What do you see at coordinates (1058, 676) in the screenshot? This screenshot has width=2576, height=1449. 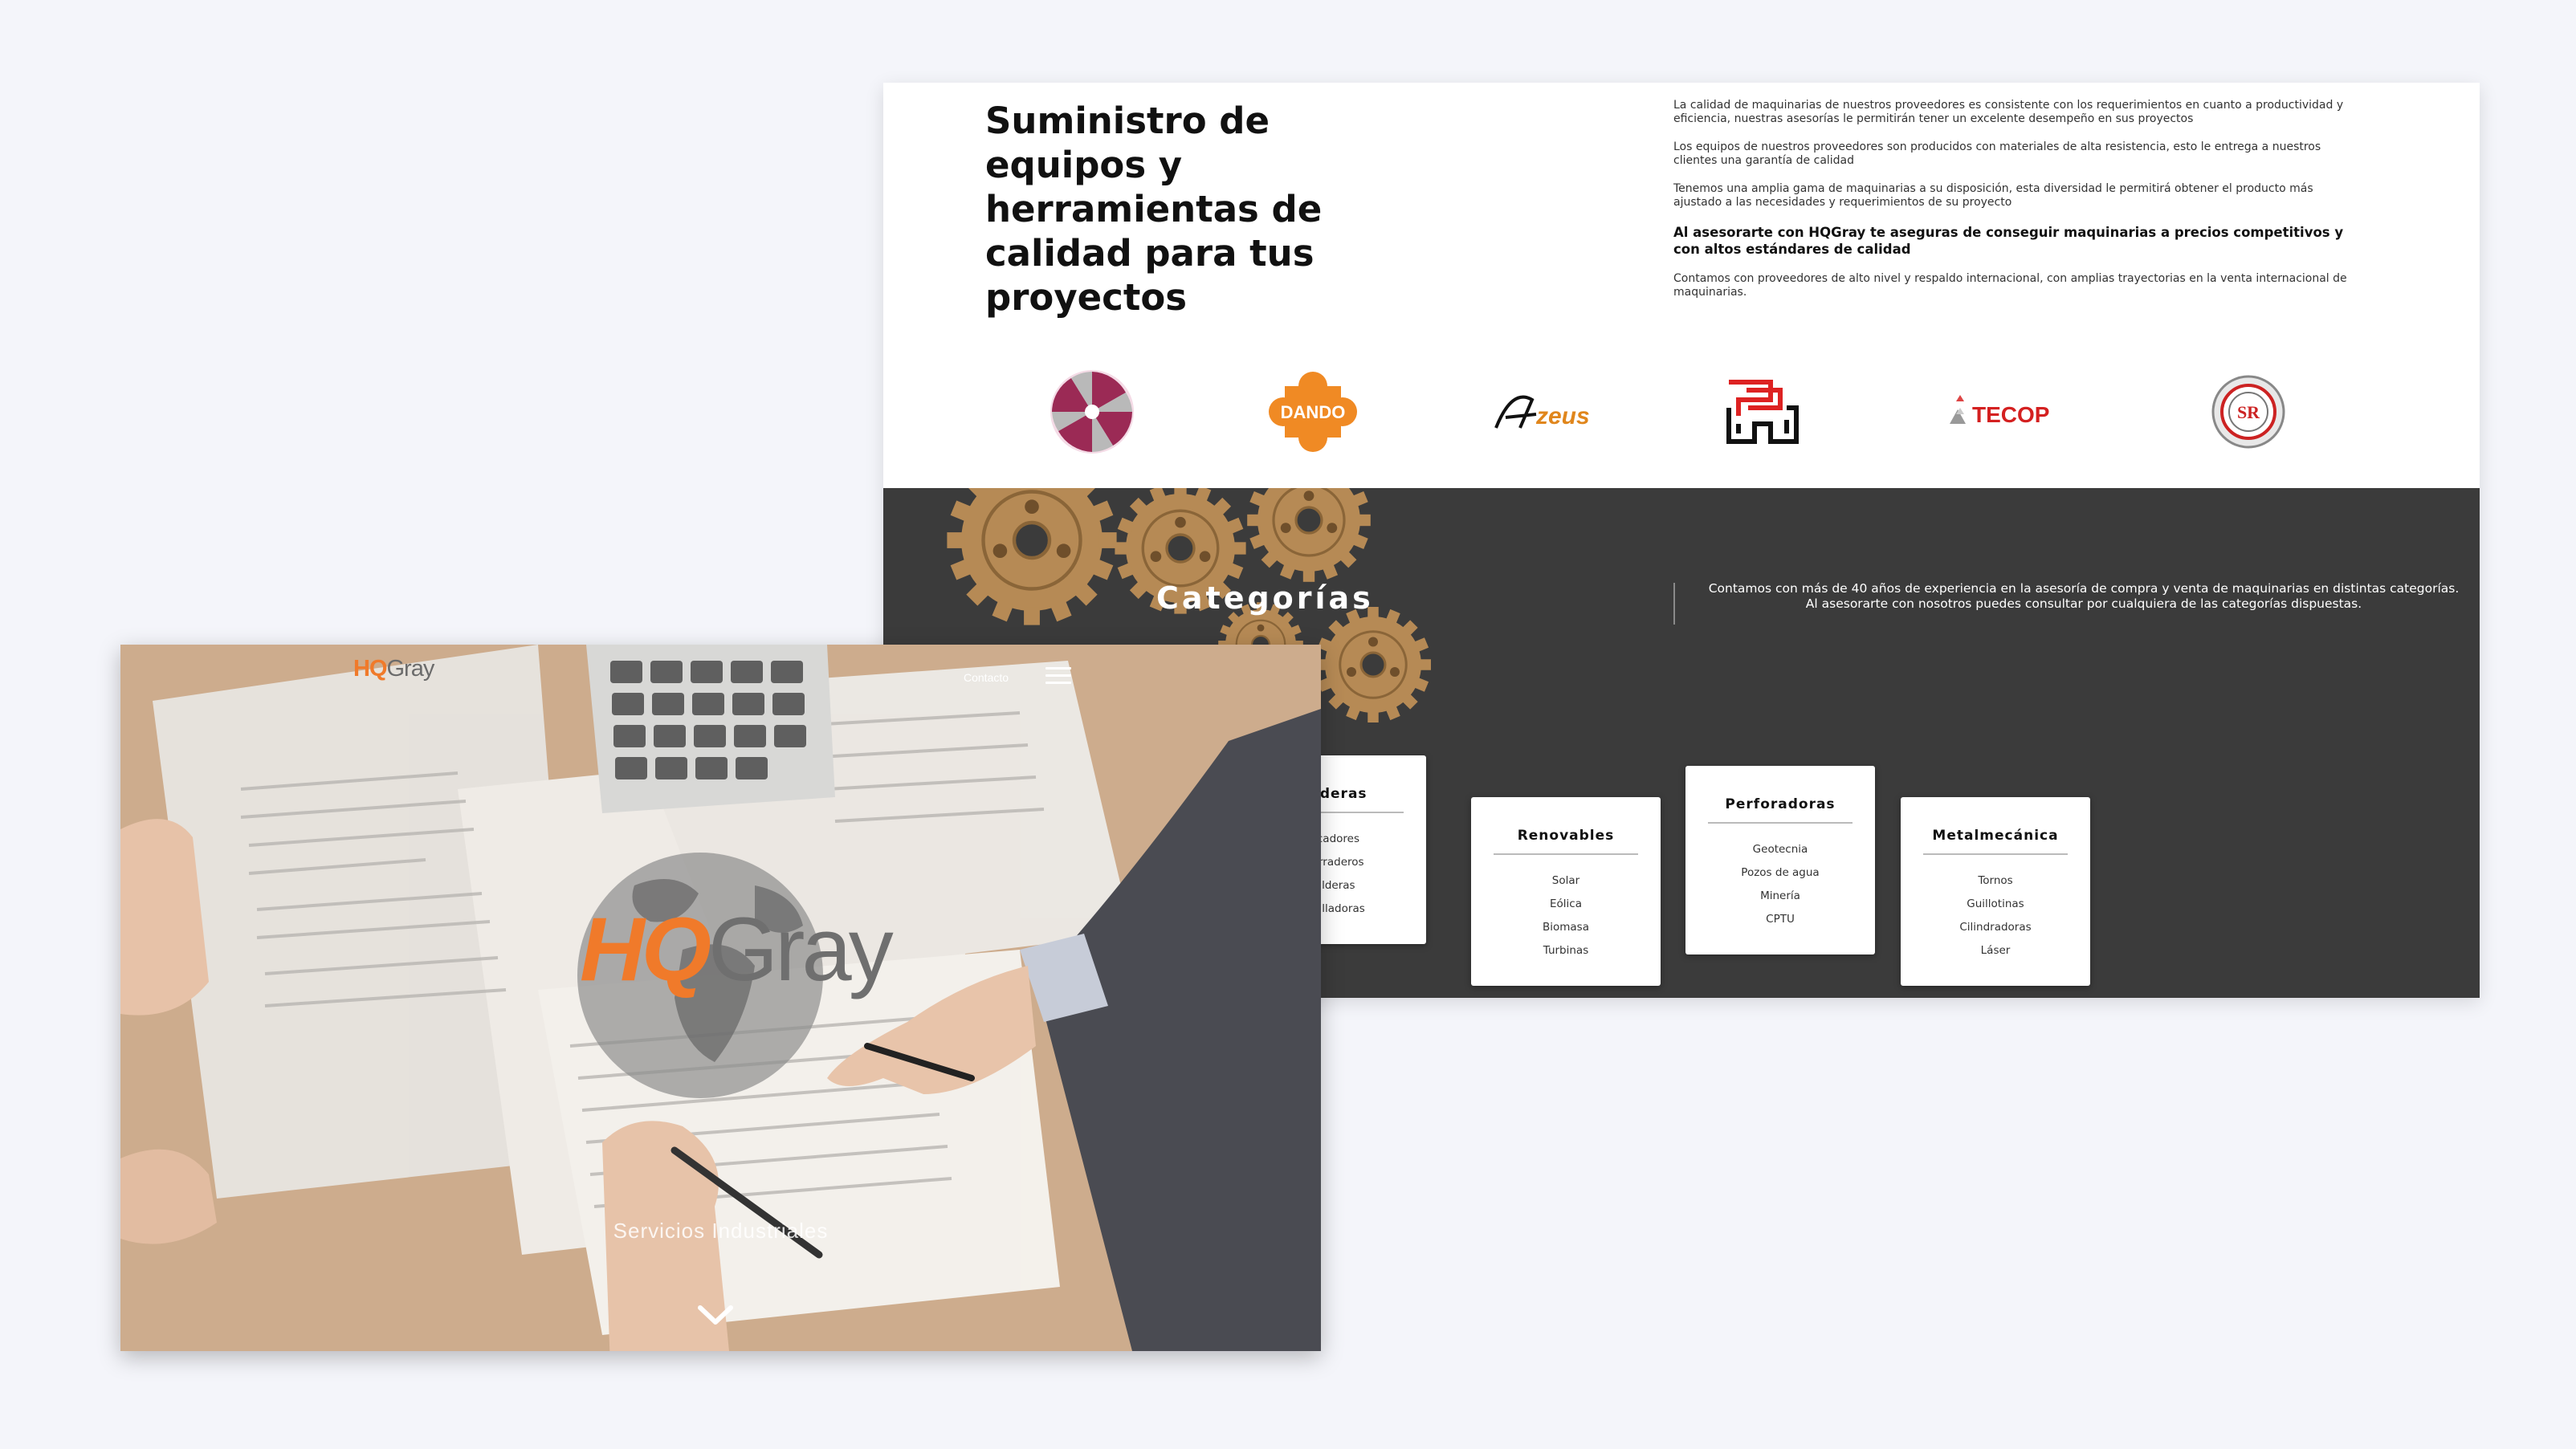 I see `hamburger-menu-icon` at bounding box center [1058, 676].